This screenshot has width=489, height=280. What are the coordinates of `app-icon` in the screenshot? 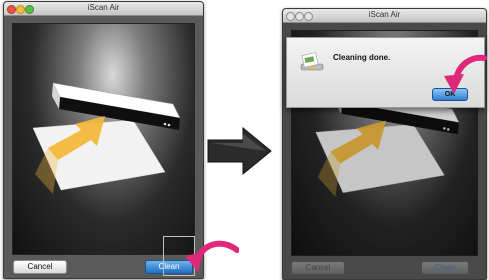 It's located at (312, 61).